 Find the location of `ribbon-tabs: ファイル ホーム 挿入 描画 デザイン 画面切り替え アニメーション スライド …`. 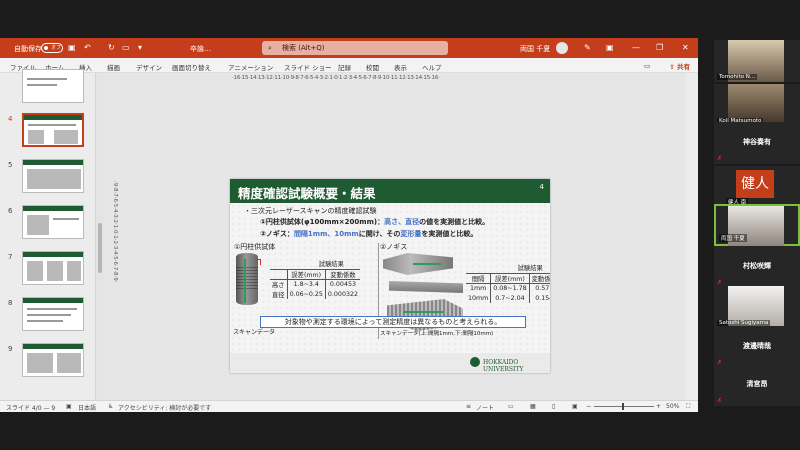

ribbon-tabs: ファイル ホーム 挿入 描画 デザイン 画面切り替え アニメーション スライド … is located at coordinates (349, 65).